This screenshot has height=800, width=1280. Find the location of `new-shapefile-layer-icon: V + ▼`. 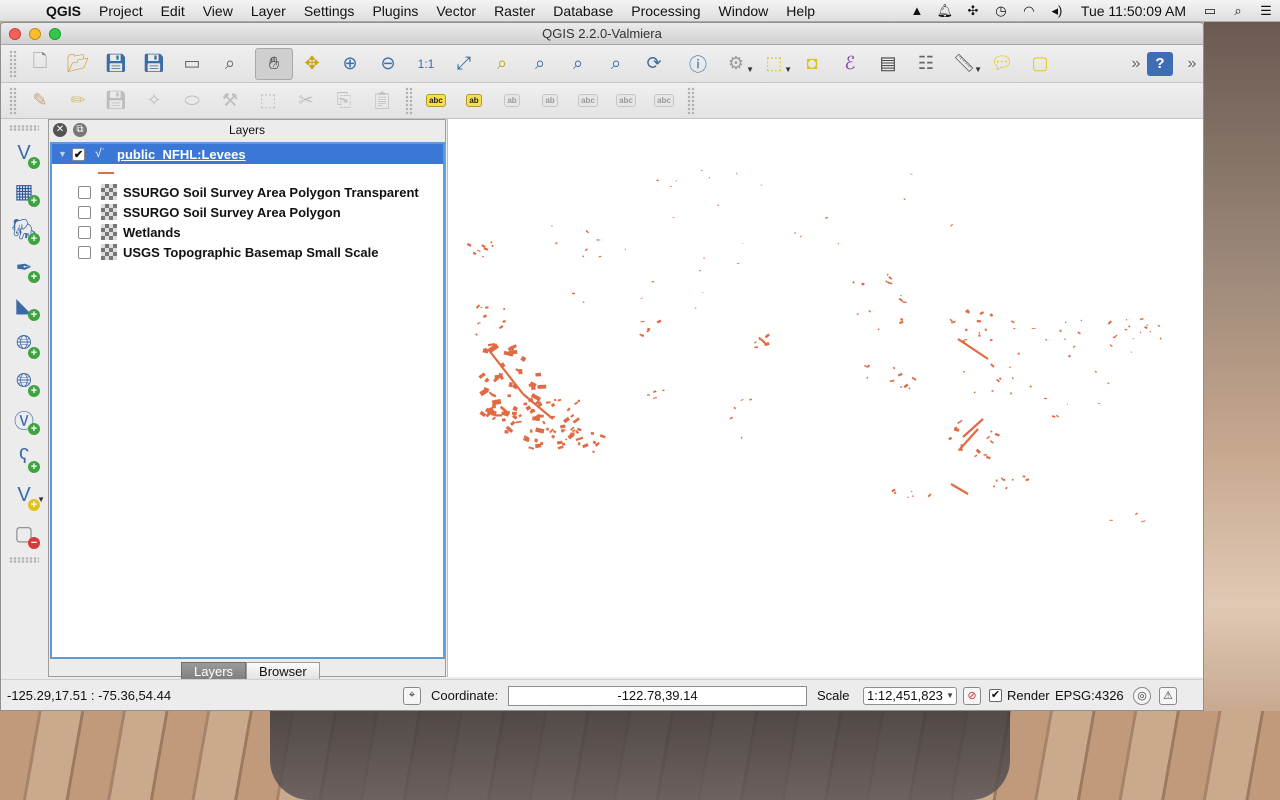

new-shapefile-layer-icon: V + ▼ is located at coordinates (26, 495).